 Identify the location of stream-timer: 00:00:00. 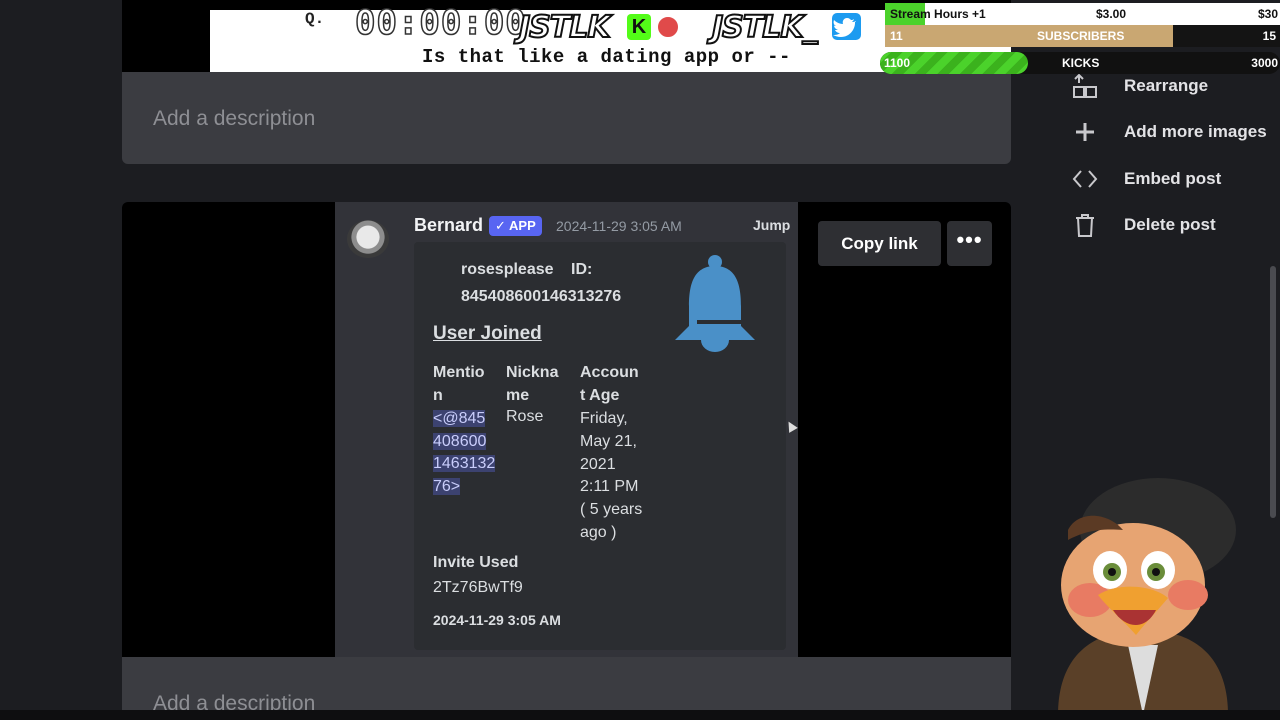
(440, 23).